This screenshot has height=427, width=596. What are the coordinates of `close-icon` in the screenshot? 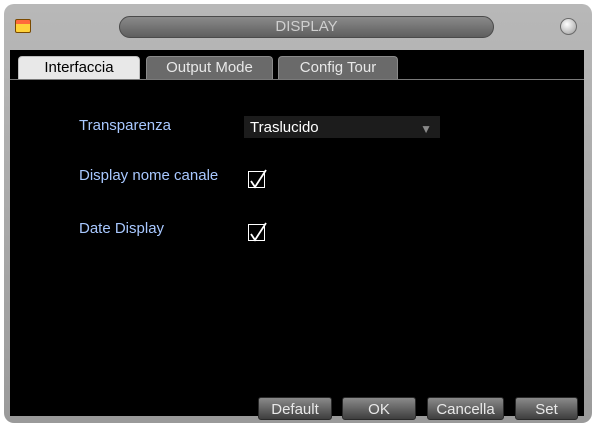 It's located at (568, 26).